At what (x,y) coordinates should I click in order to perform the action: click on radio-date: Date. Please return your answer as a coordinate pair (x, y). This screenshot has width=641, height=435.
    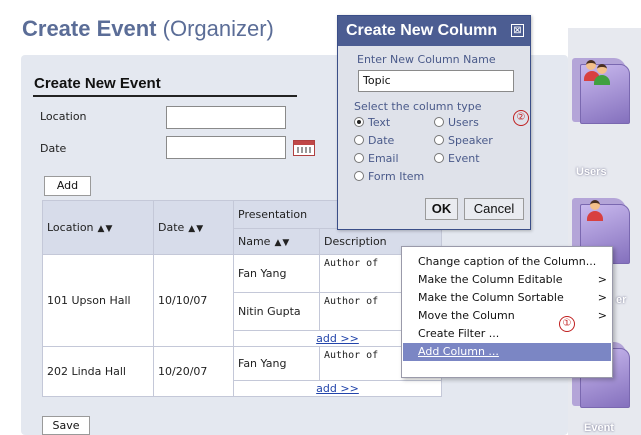
    Looking at the image, I should click on (374, 140).